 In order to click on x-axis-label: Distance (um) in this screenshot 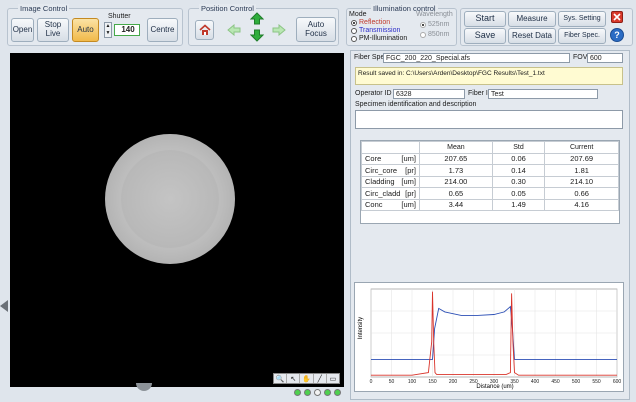, I will do `click(494, 387)`.